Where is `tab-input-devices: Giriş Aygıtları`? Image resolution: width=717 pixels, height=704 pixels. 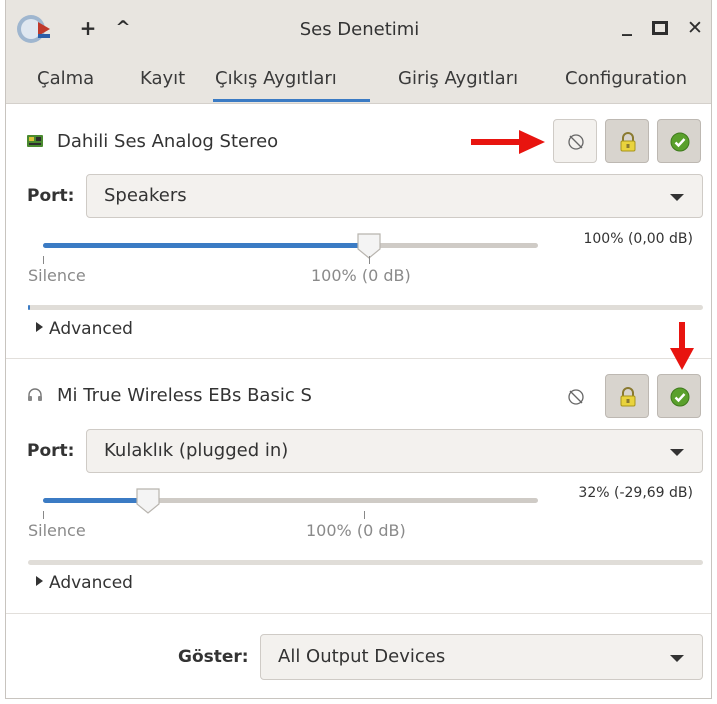 tab-input-devices: Giriş Aygıtları is located at coordinates (458, 78).